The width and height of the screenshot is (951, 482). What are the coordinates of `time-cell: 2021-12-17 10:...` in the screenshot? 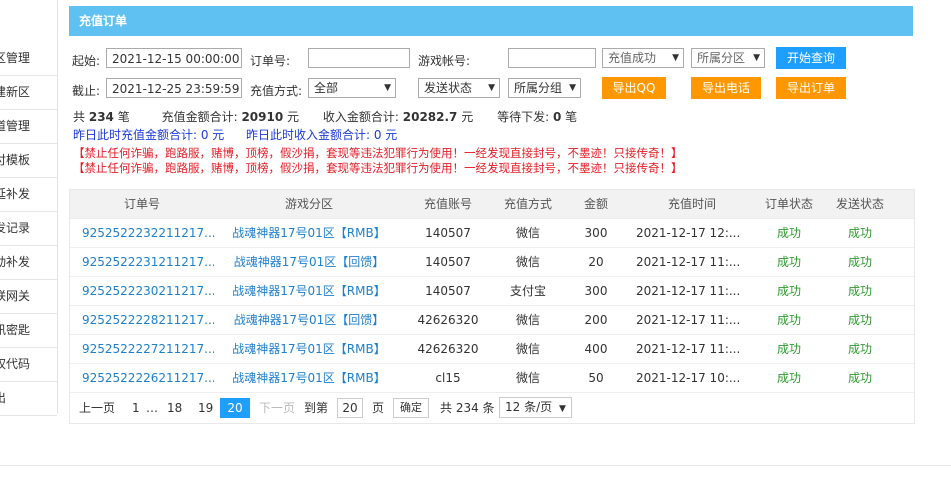 It's located at (688, 378).